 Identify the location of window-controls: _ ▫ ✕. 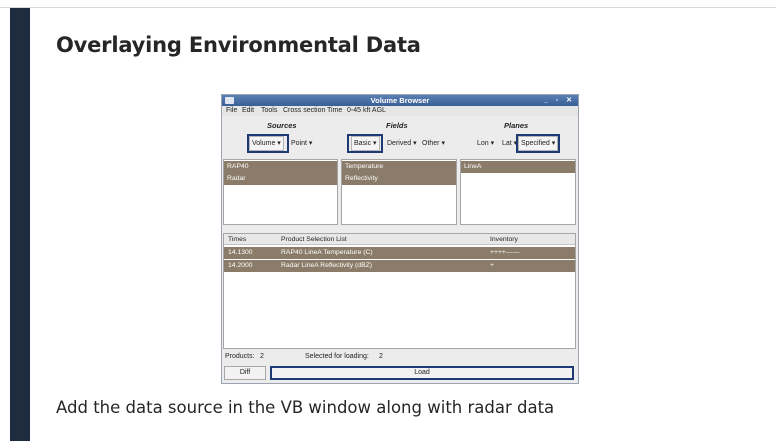
(559, 100).